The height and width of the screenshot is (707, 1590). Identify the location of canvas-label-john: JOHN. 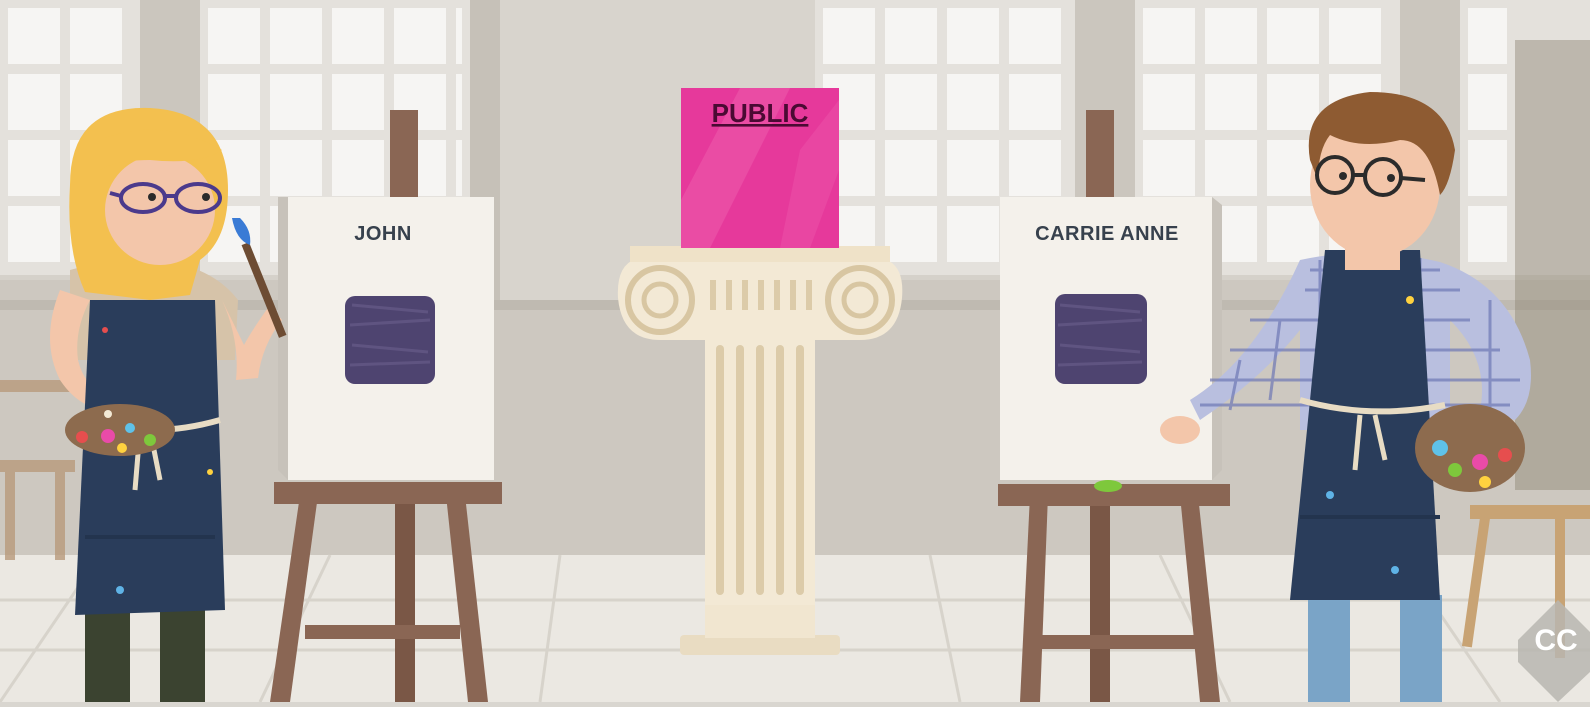
(383, 234).